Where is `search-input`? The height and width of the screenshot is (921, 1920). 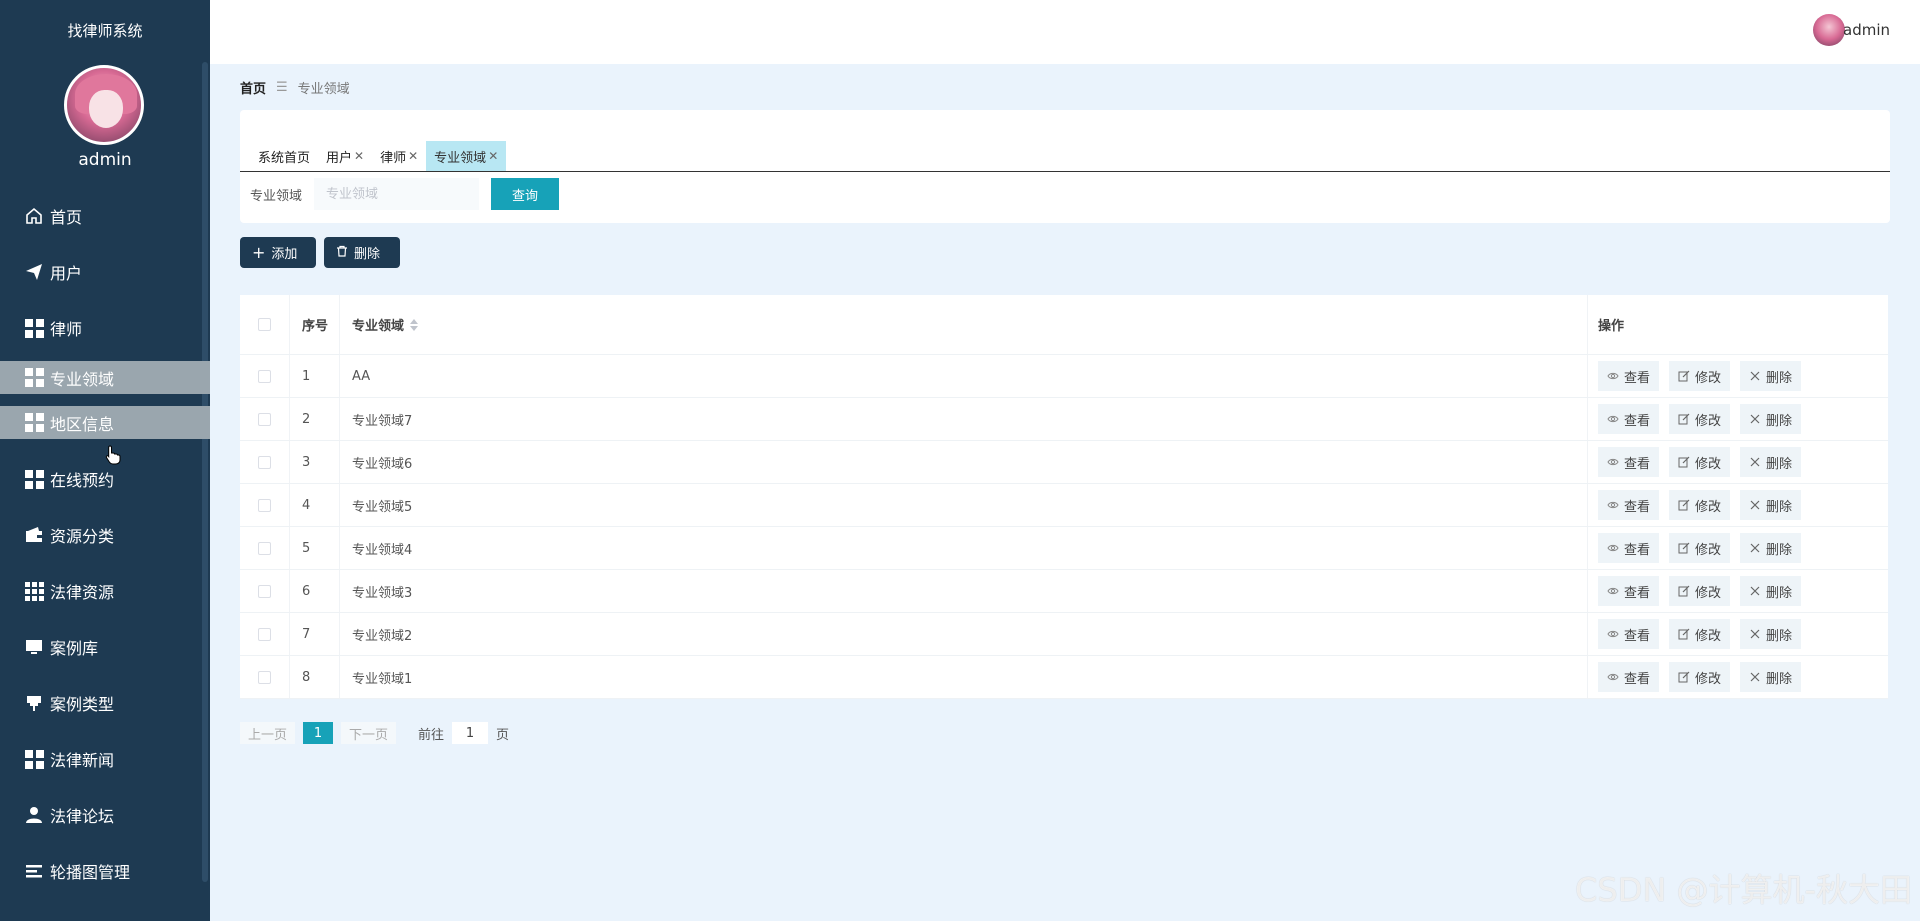 search-input is located at coordinates (397, 194).